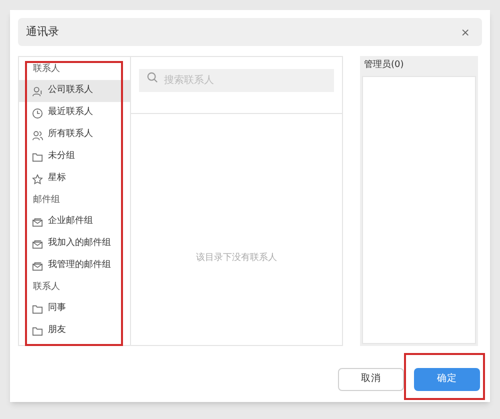 Image resolution: width=500 pixels, height=419 pixels. Describe the element at coordinates (152, 77) in the screenshot. I see `search-icon` at that location.